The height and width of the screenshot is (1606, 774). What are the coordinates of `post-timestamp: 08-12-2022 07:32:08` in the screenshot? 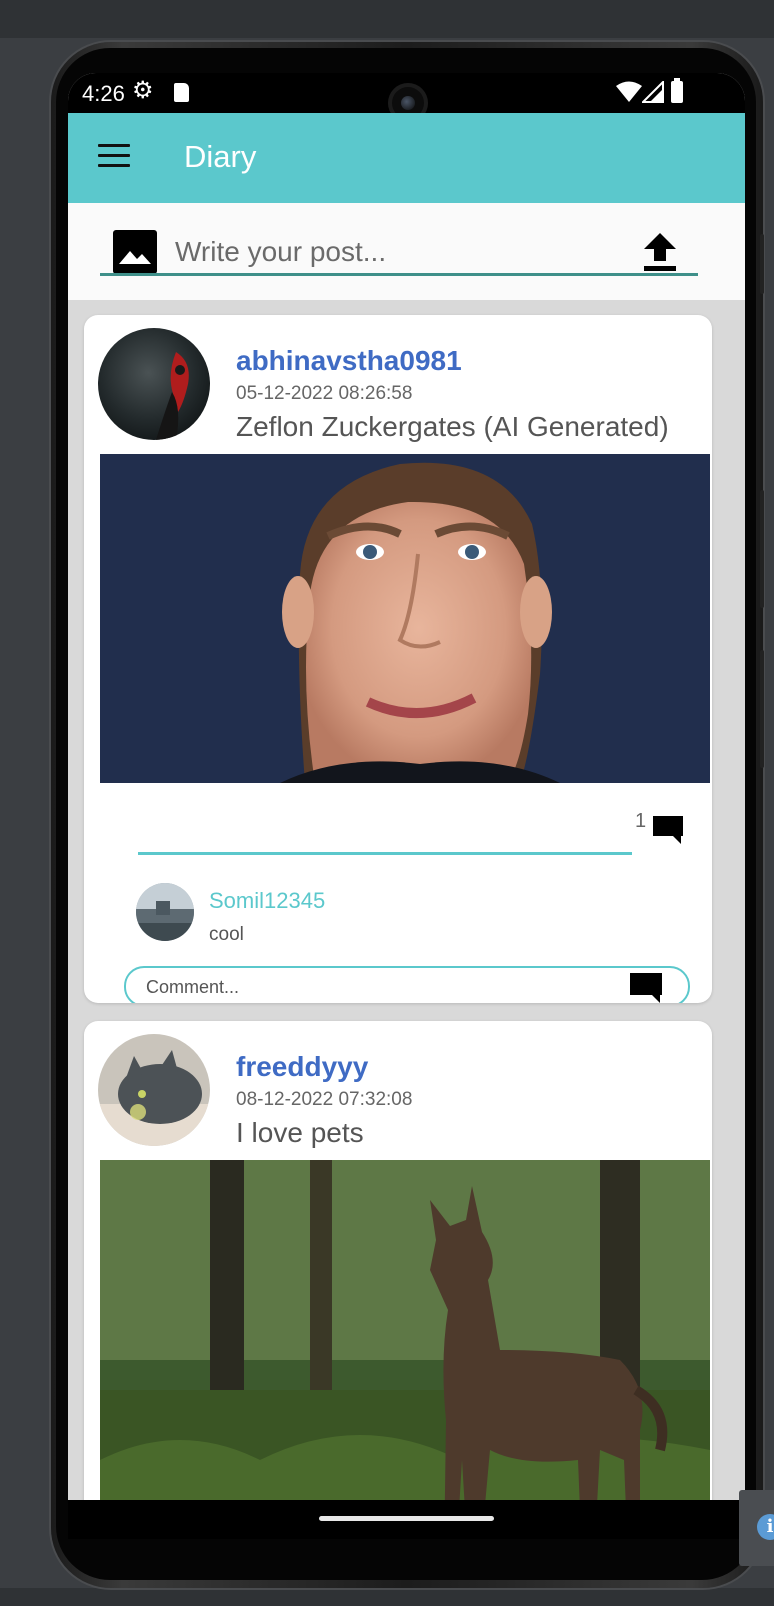 It's located at (324, 1099).